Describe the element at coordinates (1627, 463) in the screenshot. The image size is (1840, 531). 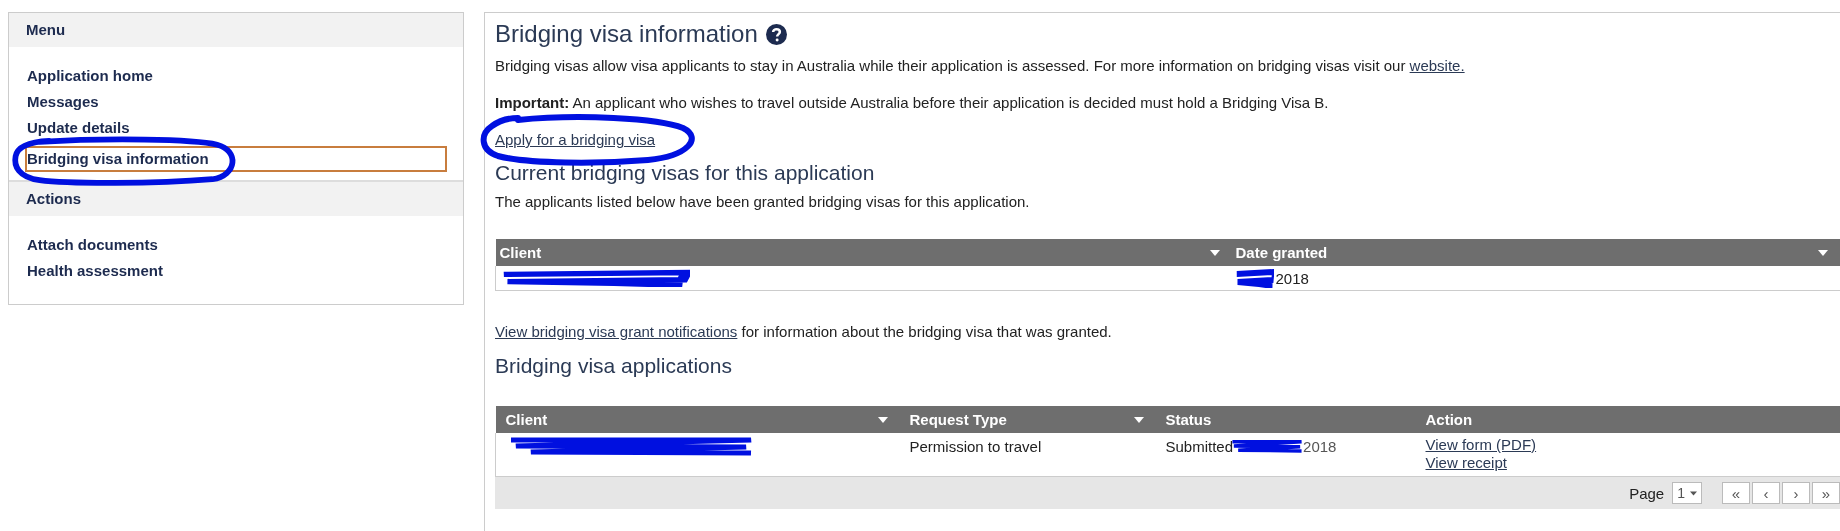
I see `action-link: View receipt` at that location.